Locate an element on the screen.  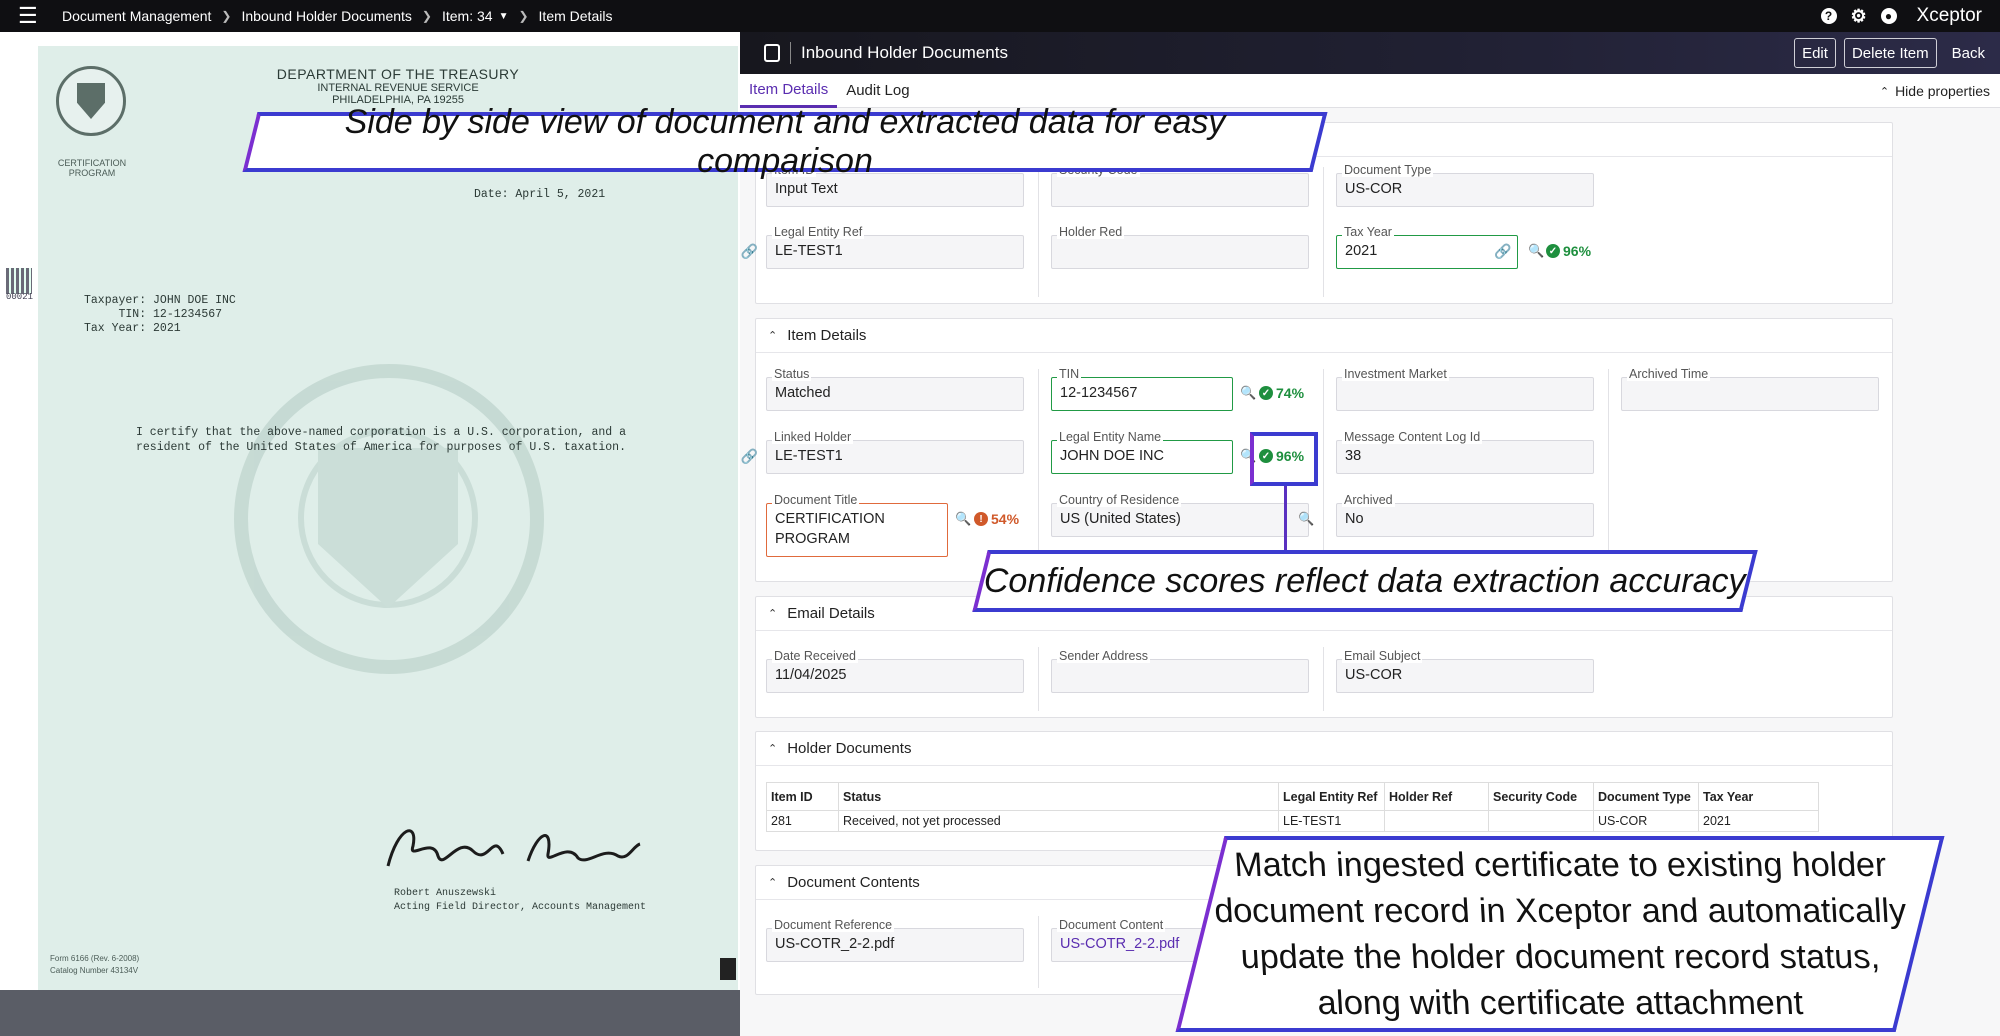
linked-holder-input: LE-TEST1 is located at coordinates (895, 457).